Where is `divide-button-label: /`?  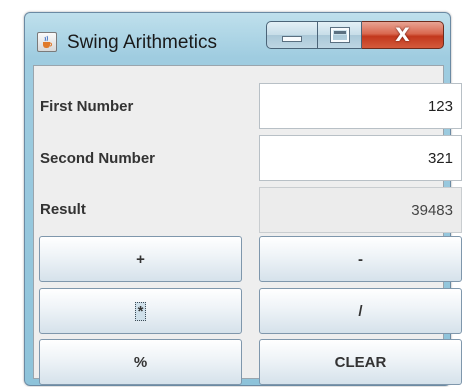 divide-button-label: / is located at coordinates (360, 311).